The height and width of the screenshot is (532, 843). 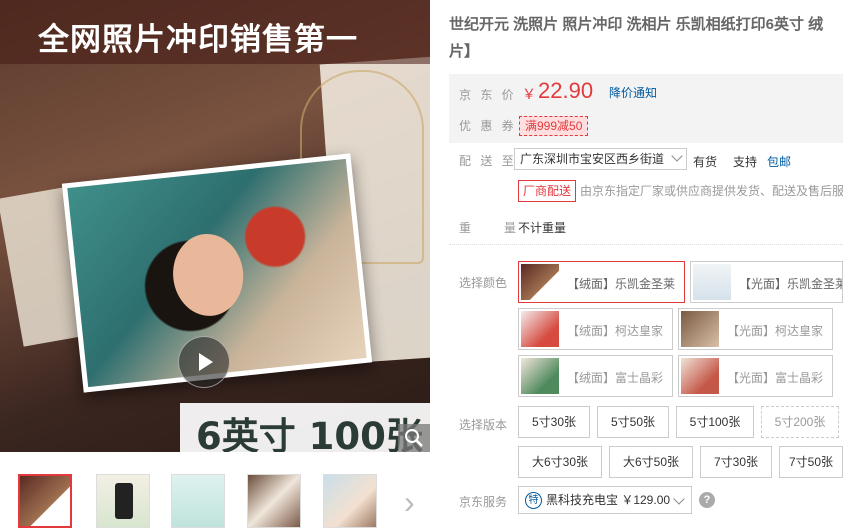 I want to click on help-icon: ?, so click(x=707, y=500).